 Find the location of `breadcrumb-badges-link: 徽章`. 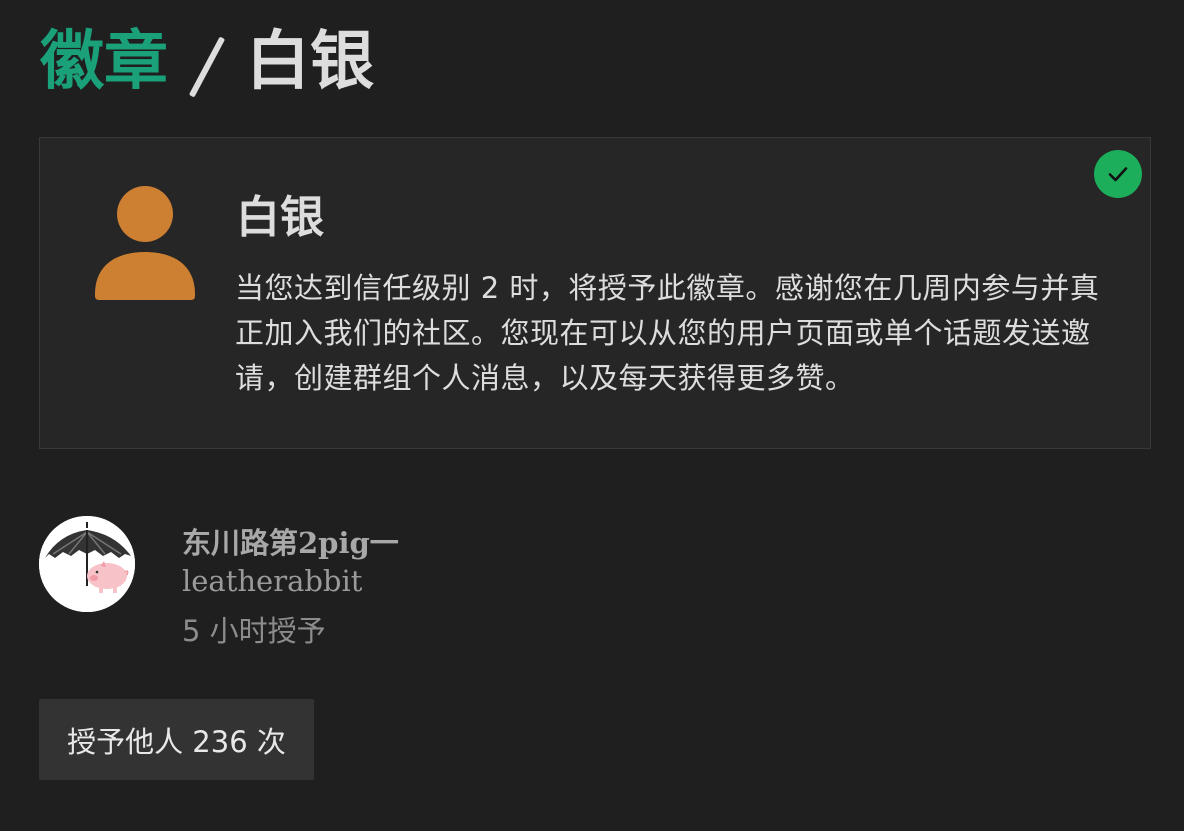

breadcrumb-badges-link: 徽章 is located at coordinates (104, 62).